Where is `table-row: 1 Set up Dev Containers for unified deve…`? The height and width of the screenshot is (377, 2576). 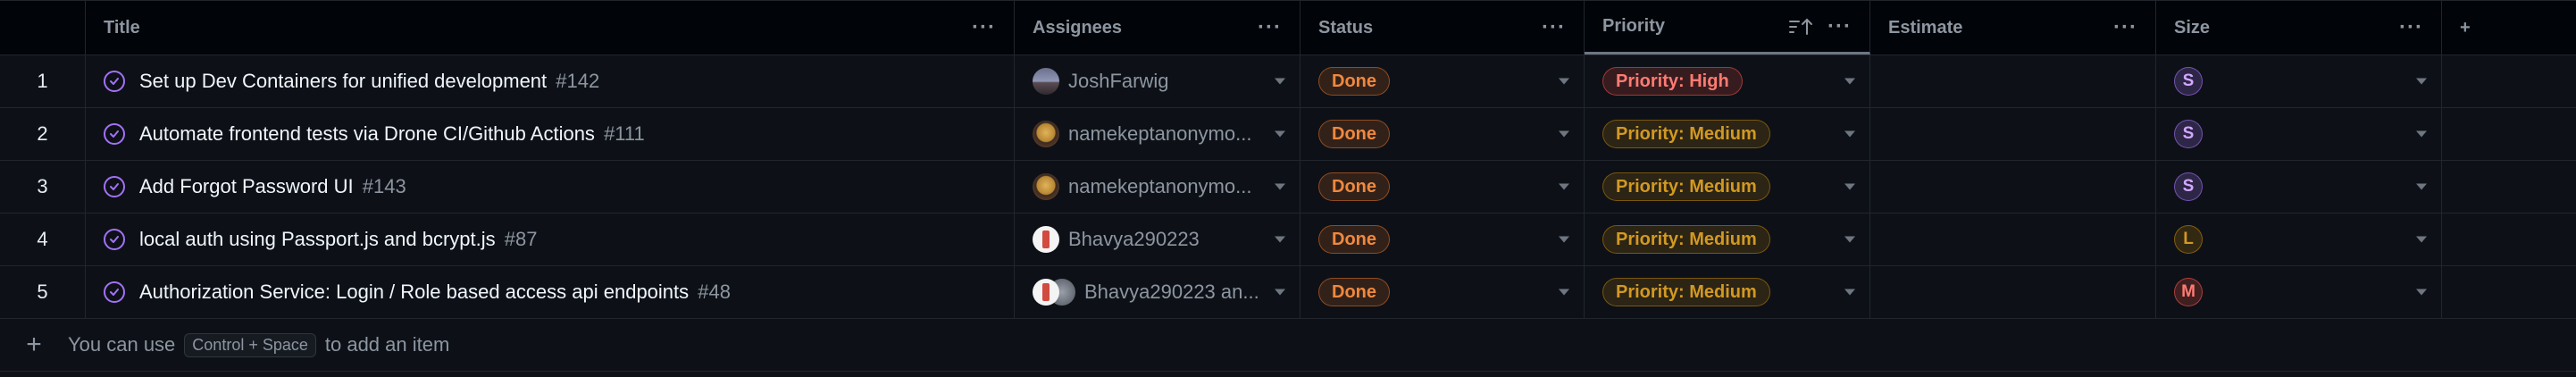
table-row: 1 Set up Dev Containers for unified deve… is located at coordinates (1288, 81).